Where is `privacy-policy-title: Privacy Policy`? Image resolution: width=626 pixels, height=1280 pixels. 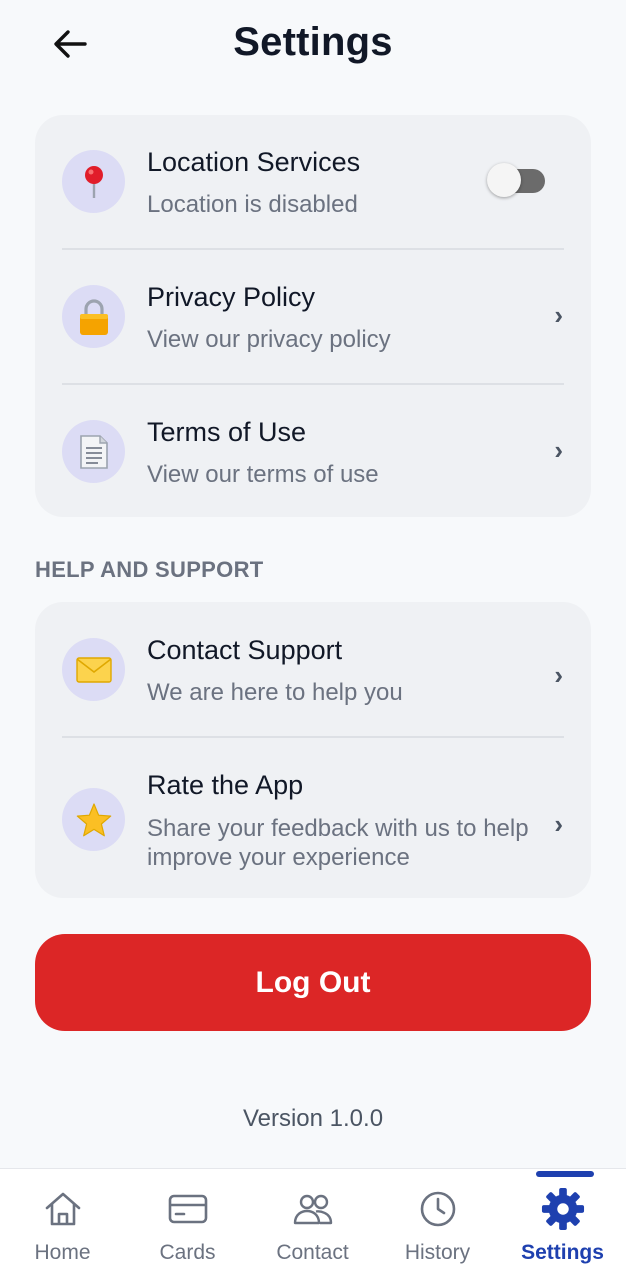
privacy-policy-title: Privacy Policy is located at coordinates (231, 297).